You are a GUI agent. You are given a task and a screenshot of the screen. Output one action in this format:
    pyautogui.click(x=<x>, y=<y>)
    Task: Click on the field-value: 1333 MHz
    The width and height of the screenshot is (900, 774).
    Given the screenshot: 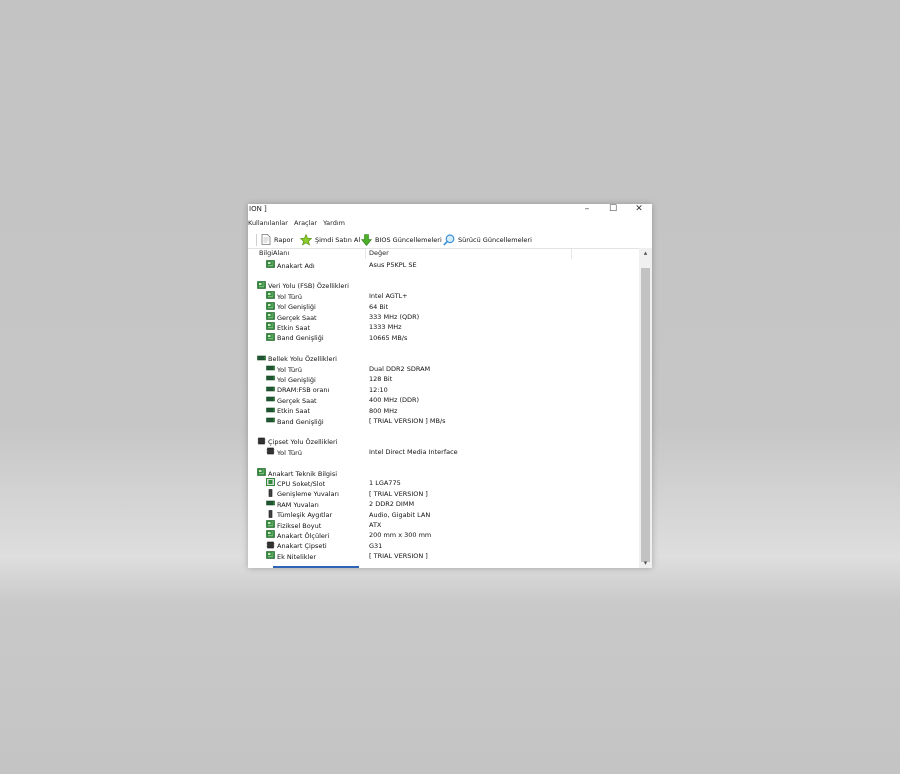 What is the action you would take?
    pyautogui.click(x=385, y=327)
    